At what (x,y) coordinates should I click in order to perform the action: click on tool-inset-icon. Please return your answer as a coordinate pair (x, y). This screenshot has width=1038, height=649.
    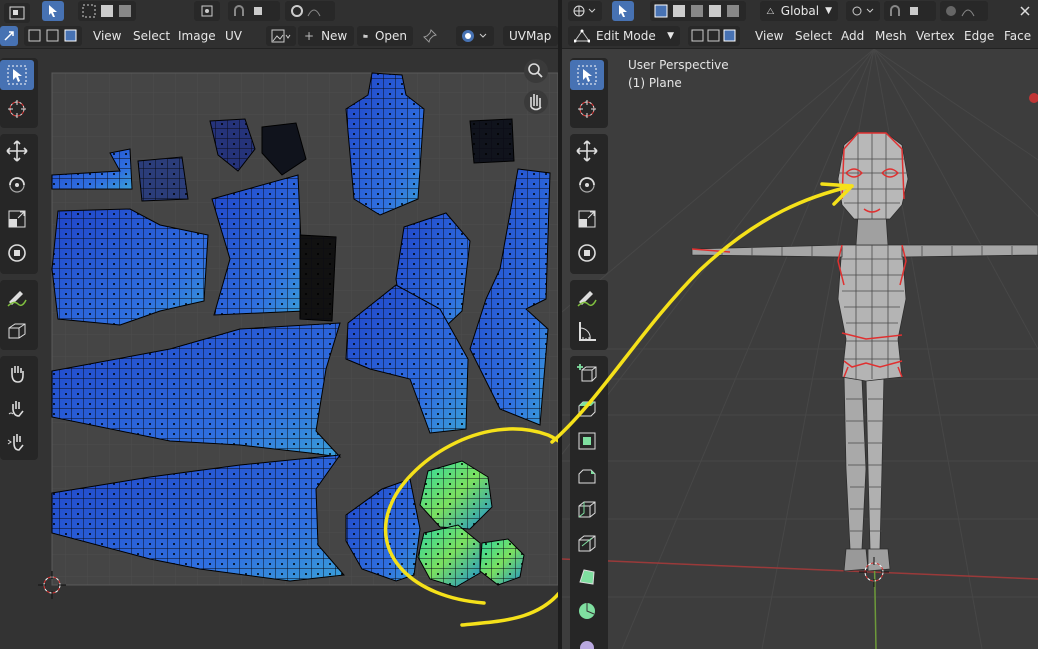
    Looking at the image, I should click on (587, 441).